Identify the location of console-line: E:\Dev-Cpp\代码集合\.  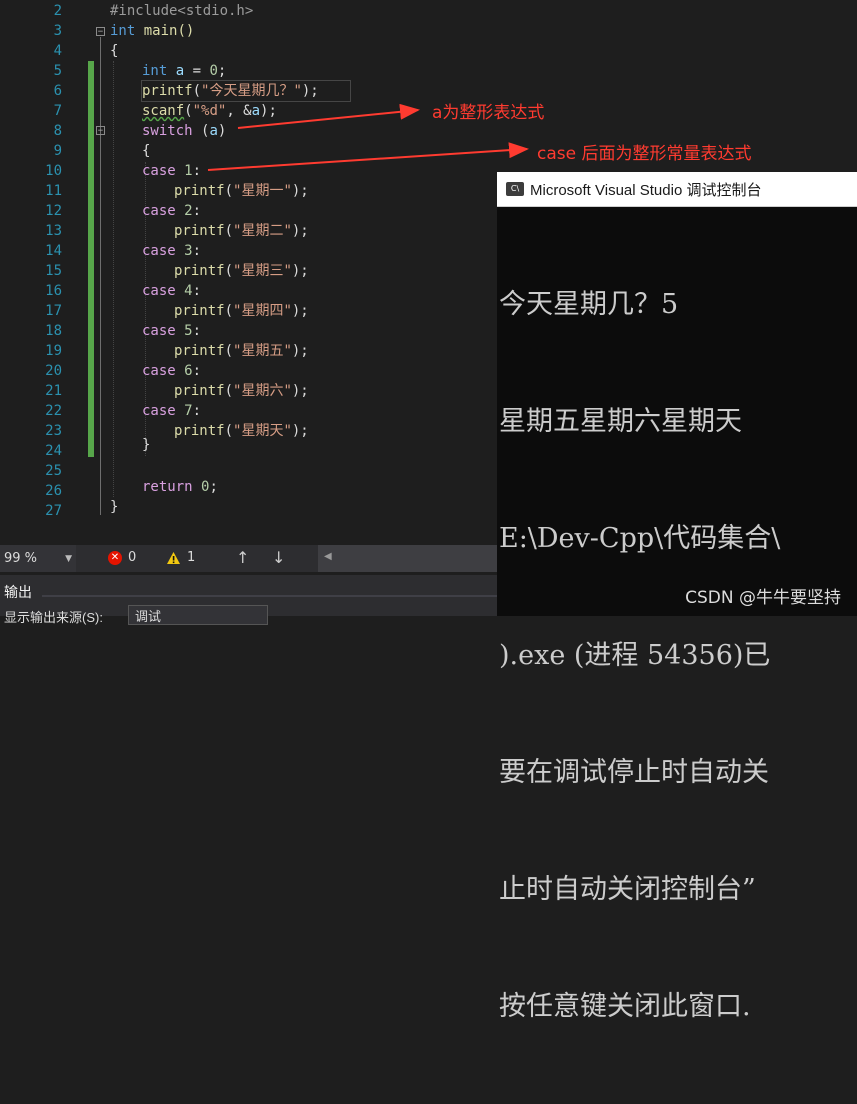
(640, 538).